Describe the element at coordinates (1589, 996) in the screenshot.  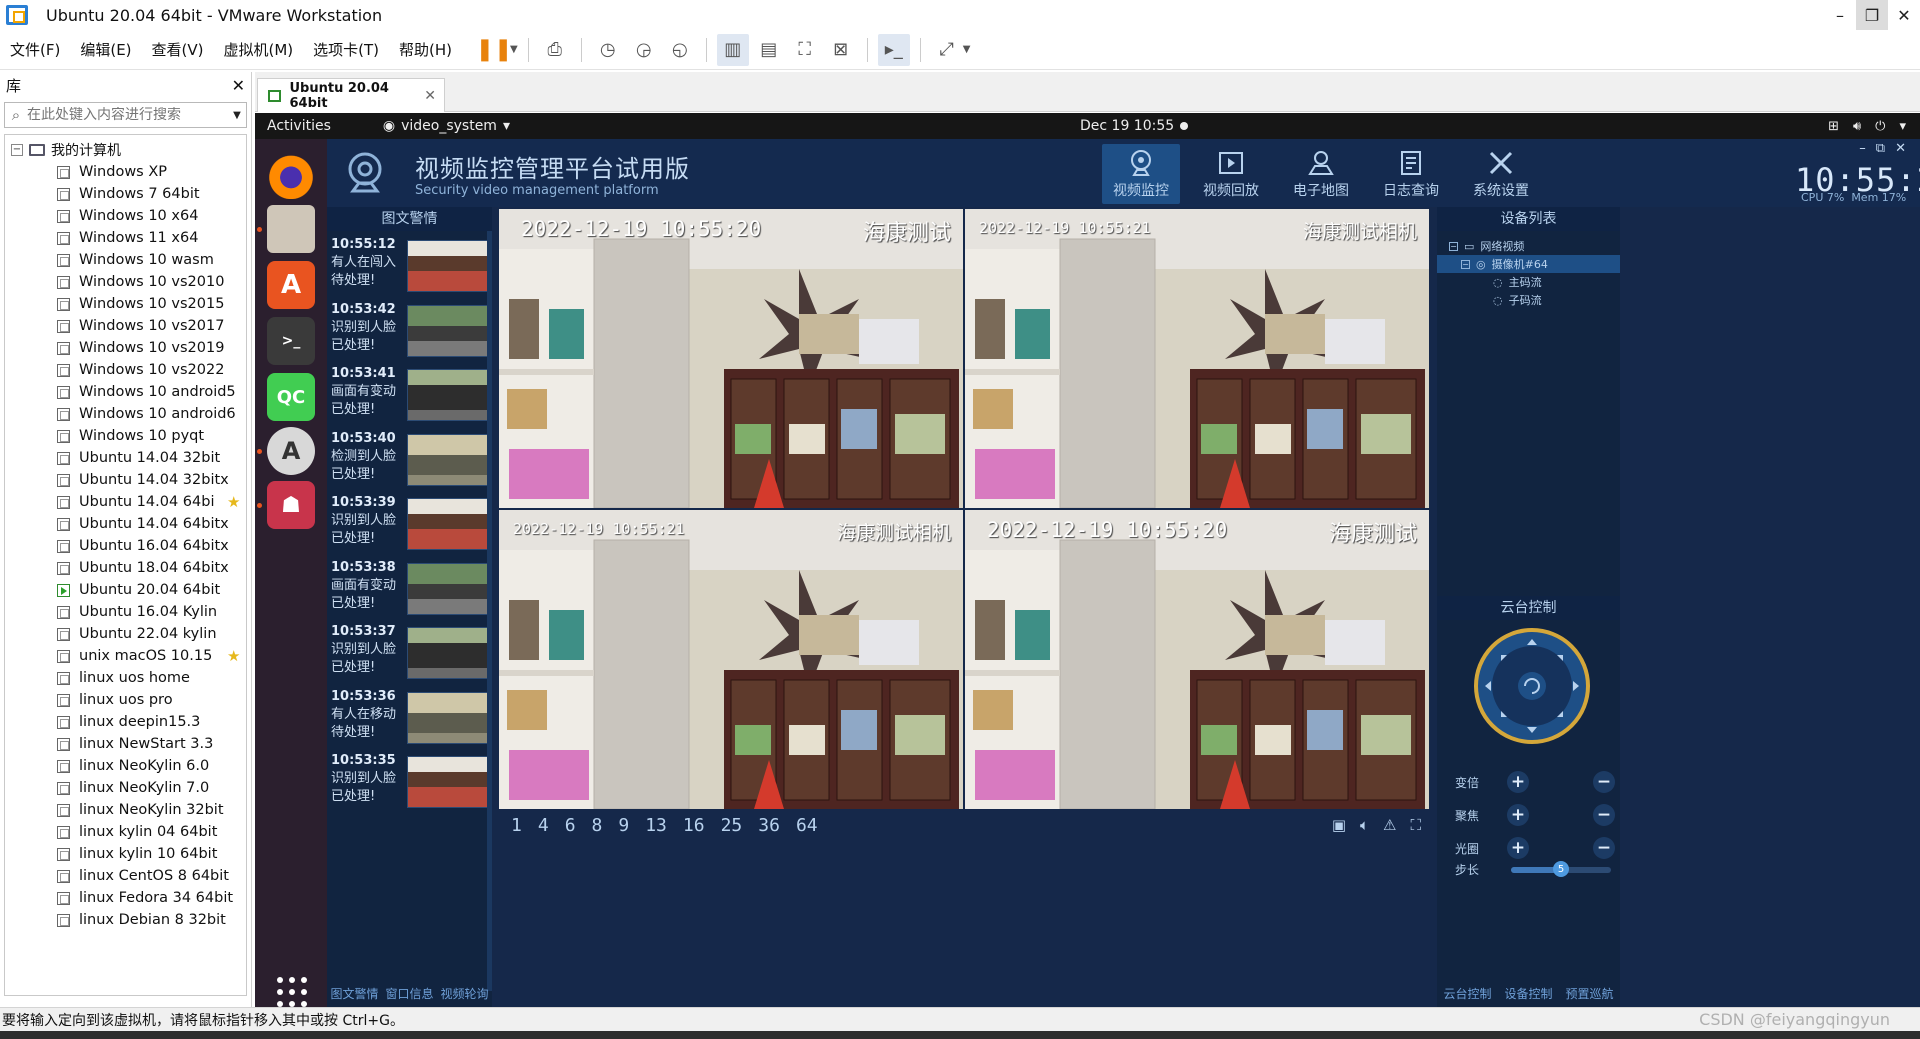
I see `tab-preset-cruise: 预置巡航` at that location.